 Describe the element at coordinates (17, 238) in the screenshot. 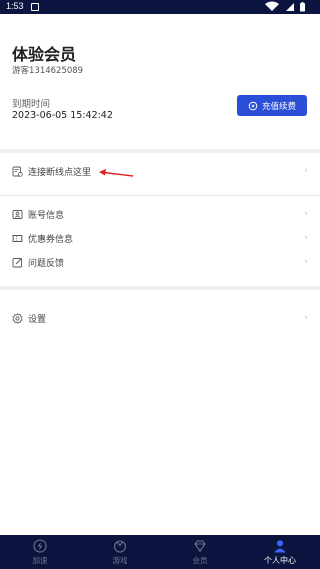

I see `coupon-icon` at that location.